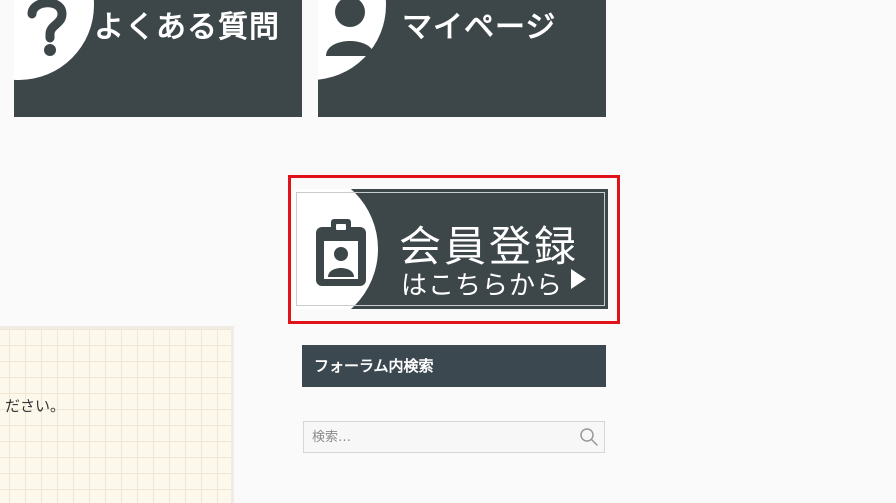 This screenshot has height=503, width=896. I want to click on id-badge-icon, so click(341, 252).